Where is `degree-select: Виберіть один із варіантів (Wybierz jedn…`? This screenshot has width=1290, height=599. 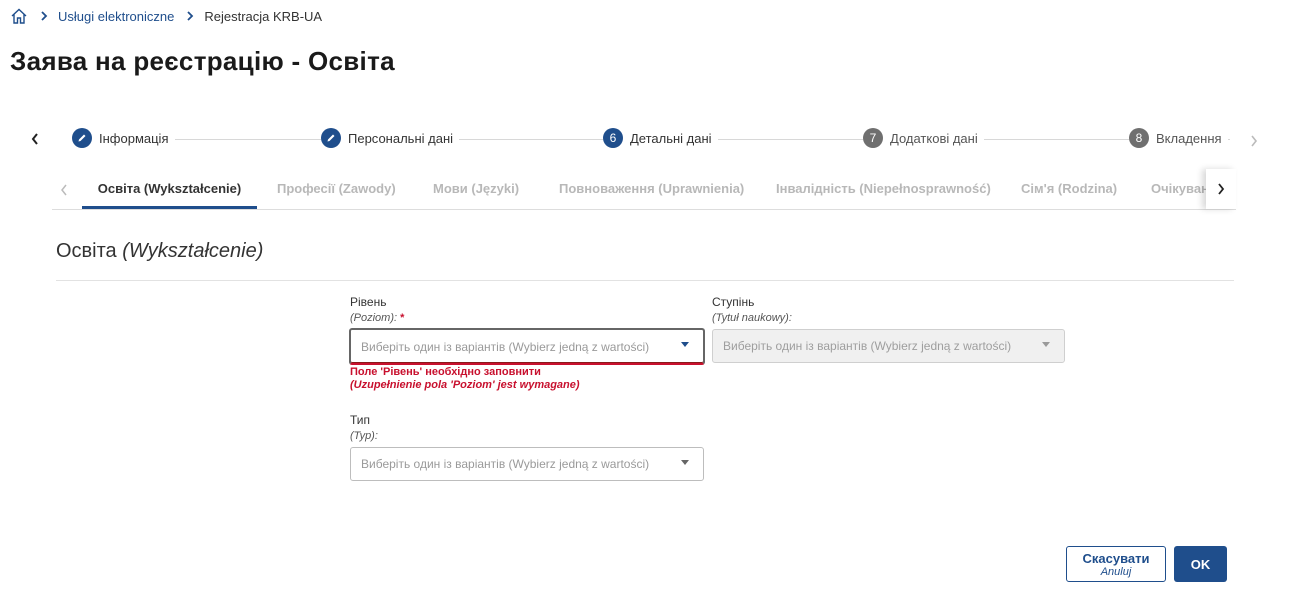
degree-select: Виберіть один із варіантів (Wybierz jedn… is located at coordinates (888, 346).